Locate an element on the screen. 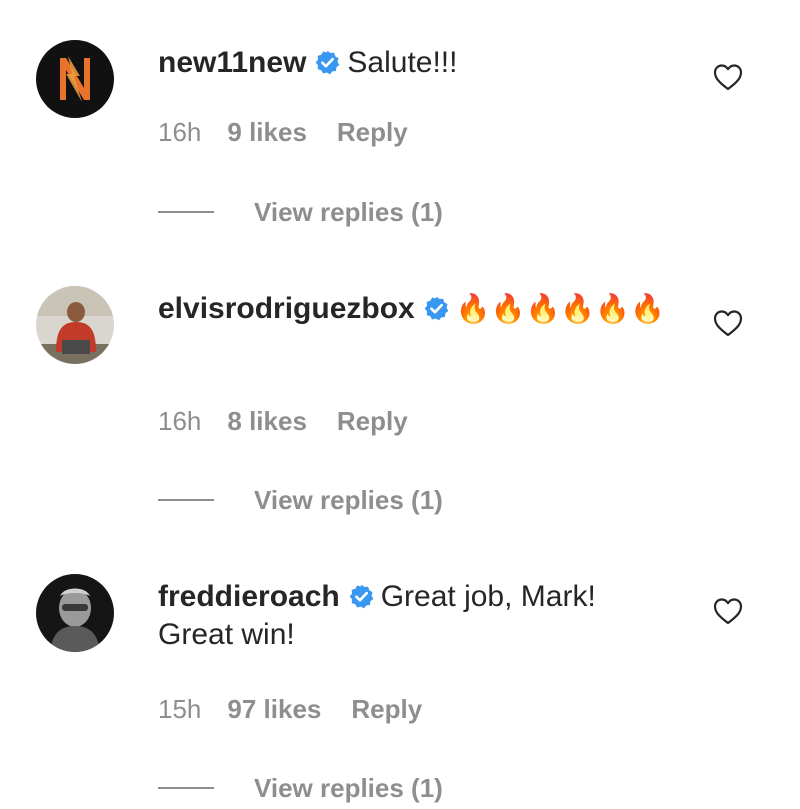 Image resolution: width=800 pixels, height=809 pixels. avatar-logo-image is located at coordinates (75, 79).